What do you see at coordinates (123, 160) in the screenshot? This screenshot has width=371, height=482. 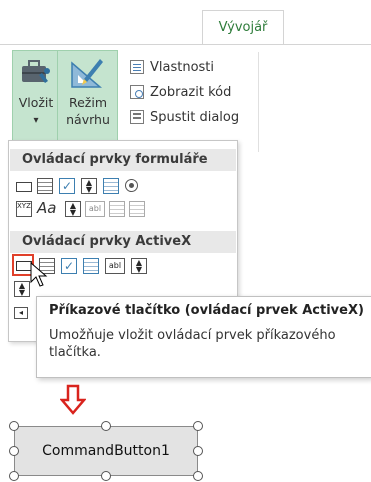 I see `form-controls-header: Ovládací prvky formuláře` at bounding box center [123, 160].